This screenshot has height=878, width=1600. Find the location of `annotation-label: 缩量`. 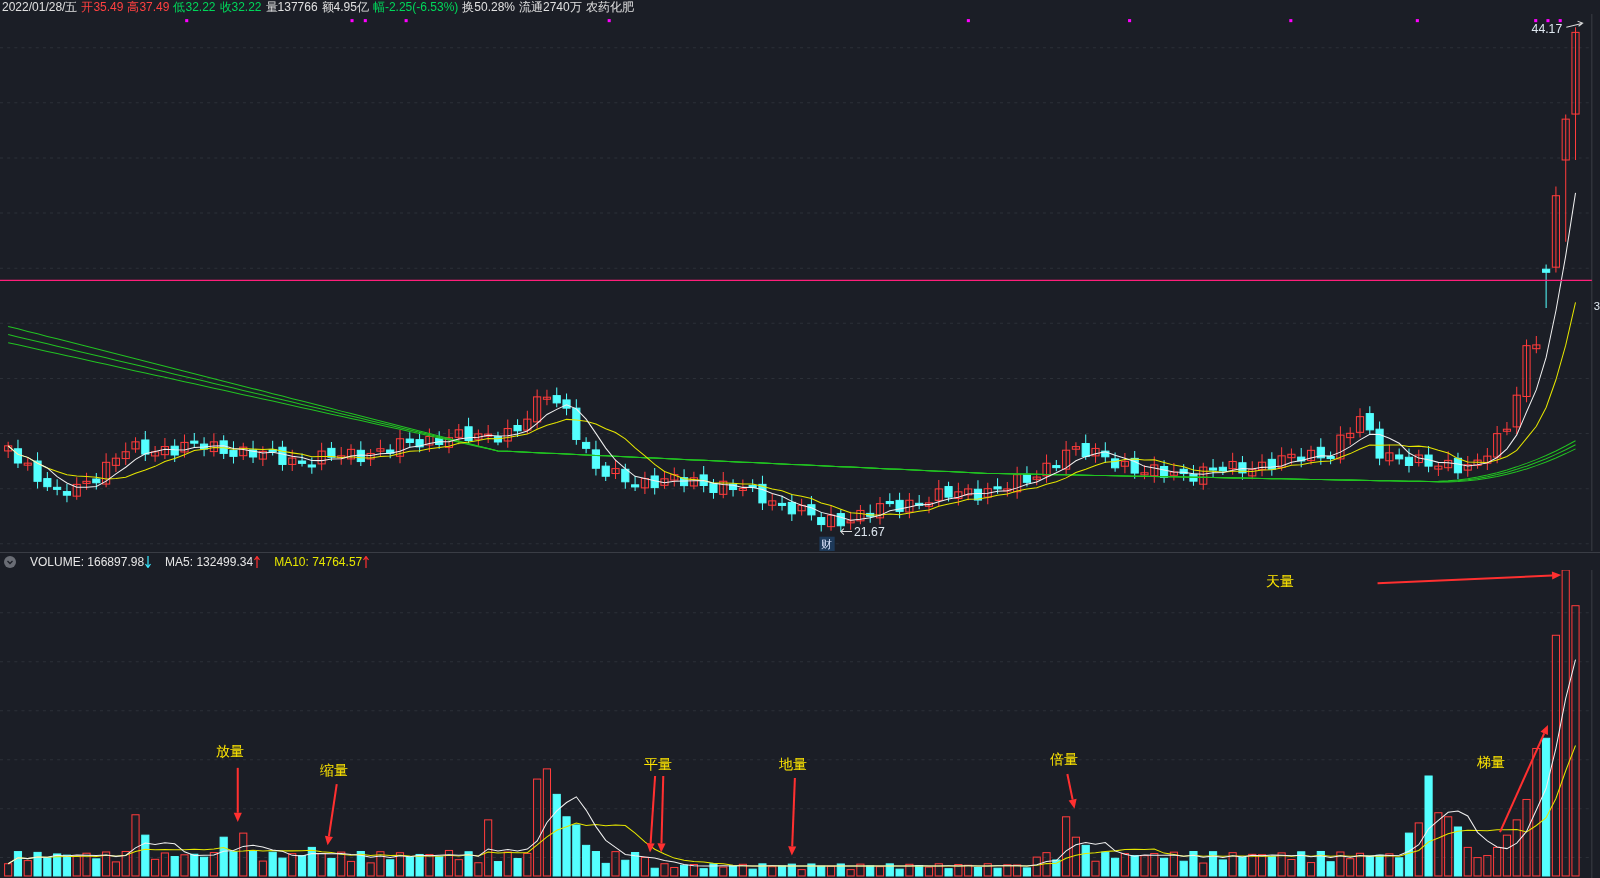

annotation-label: 缩量 is located at coordinates (334, 770).